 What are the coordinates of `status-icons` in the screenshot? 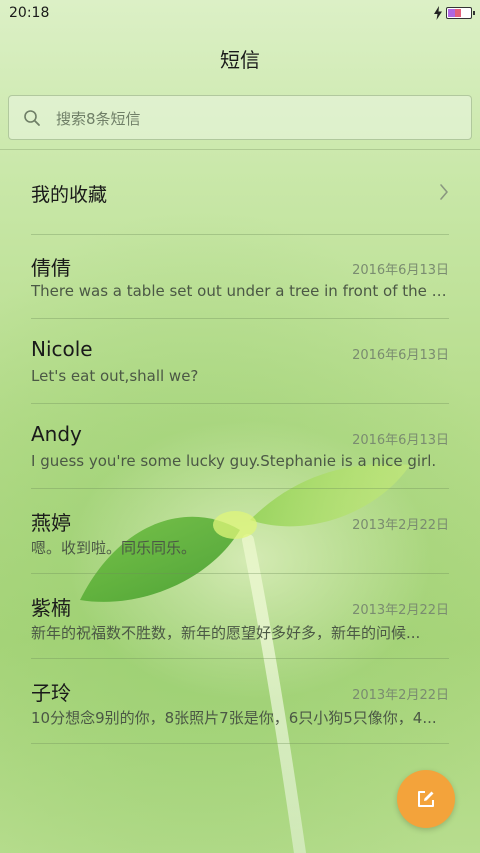 It's located at (454, 13).